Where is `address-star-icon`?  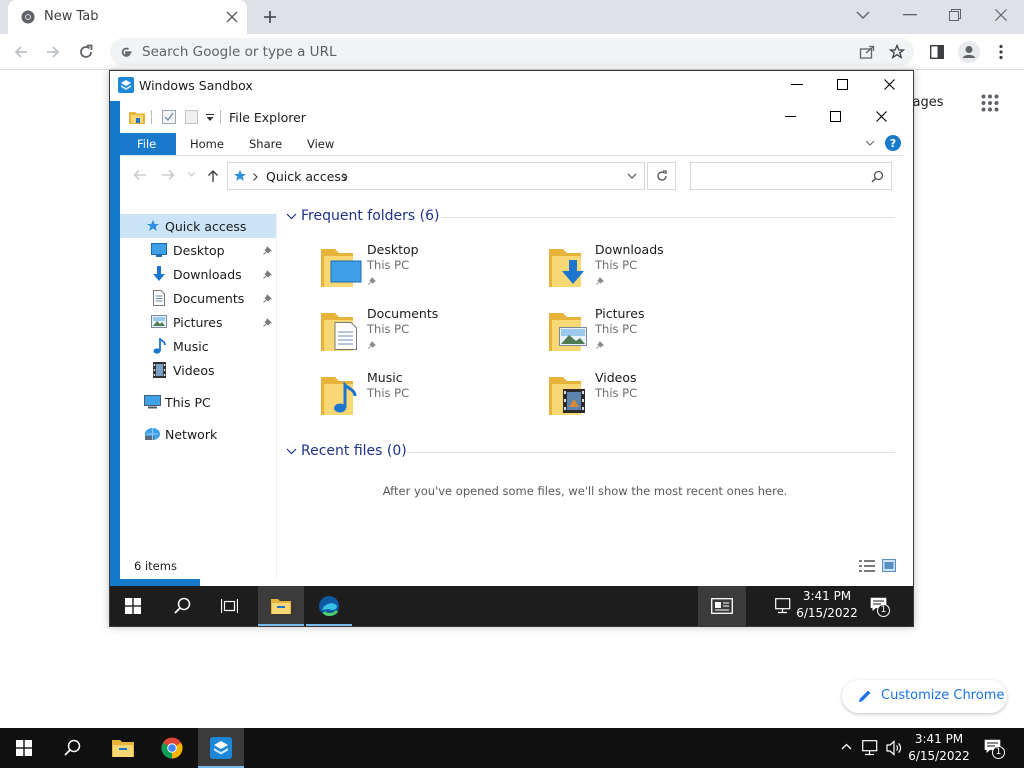
address-star-icon is located at coordinates (240, 176).